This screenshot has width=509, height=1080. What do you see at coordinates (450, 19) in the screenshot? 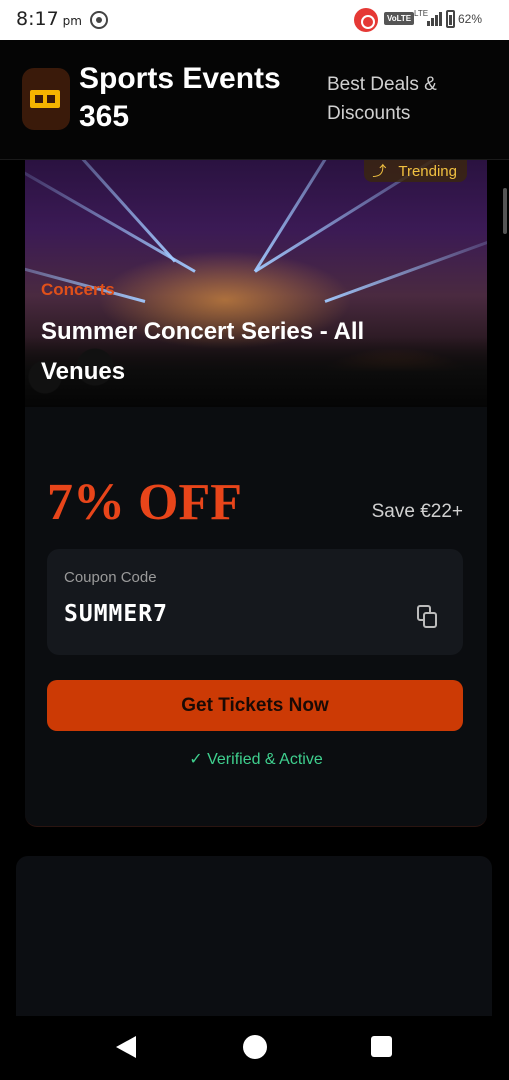
I see `battery-icon` at bounding box center [450, 19].